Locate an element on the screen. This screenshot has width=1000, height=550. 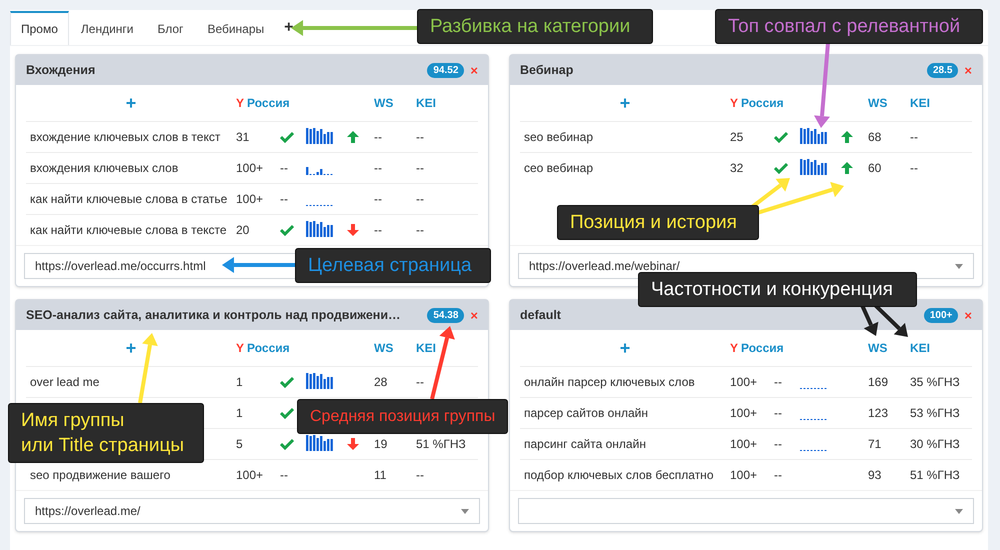
average-position-badge: 94.52 is located at coordinates (445, 70).